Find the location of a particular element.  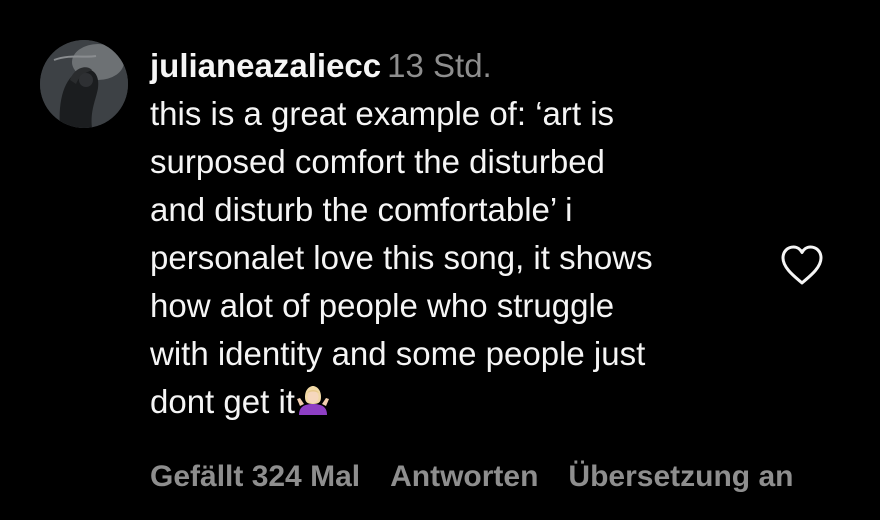

like-button is located at coordinates (802, 265).